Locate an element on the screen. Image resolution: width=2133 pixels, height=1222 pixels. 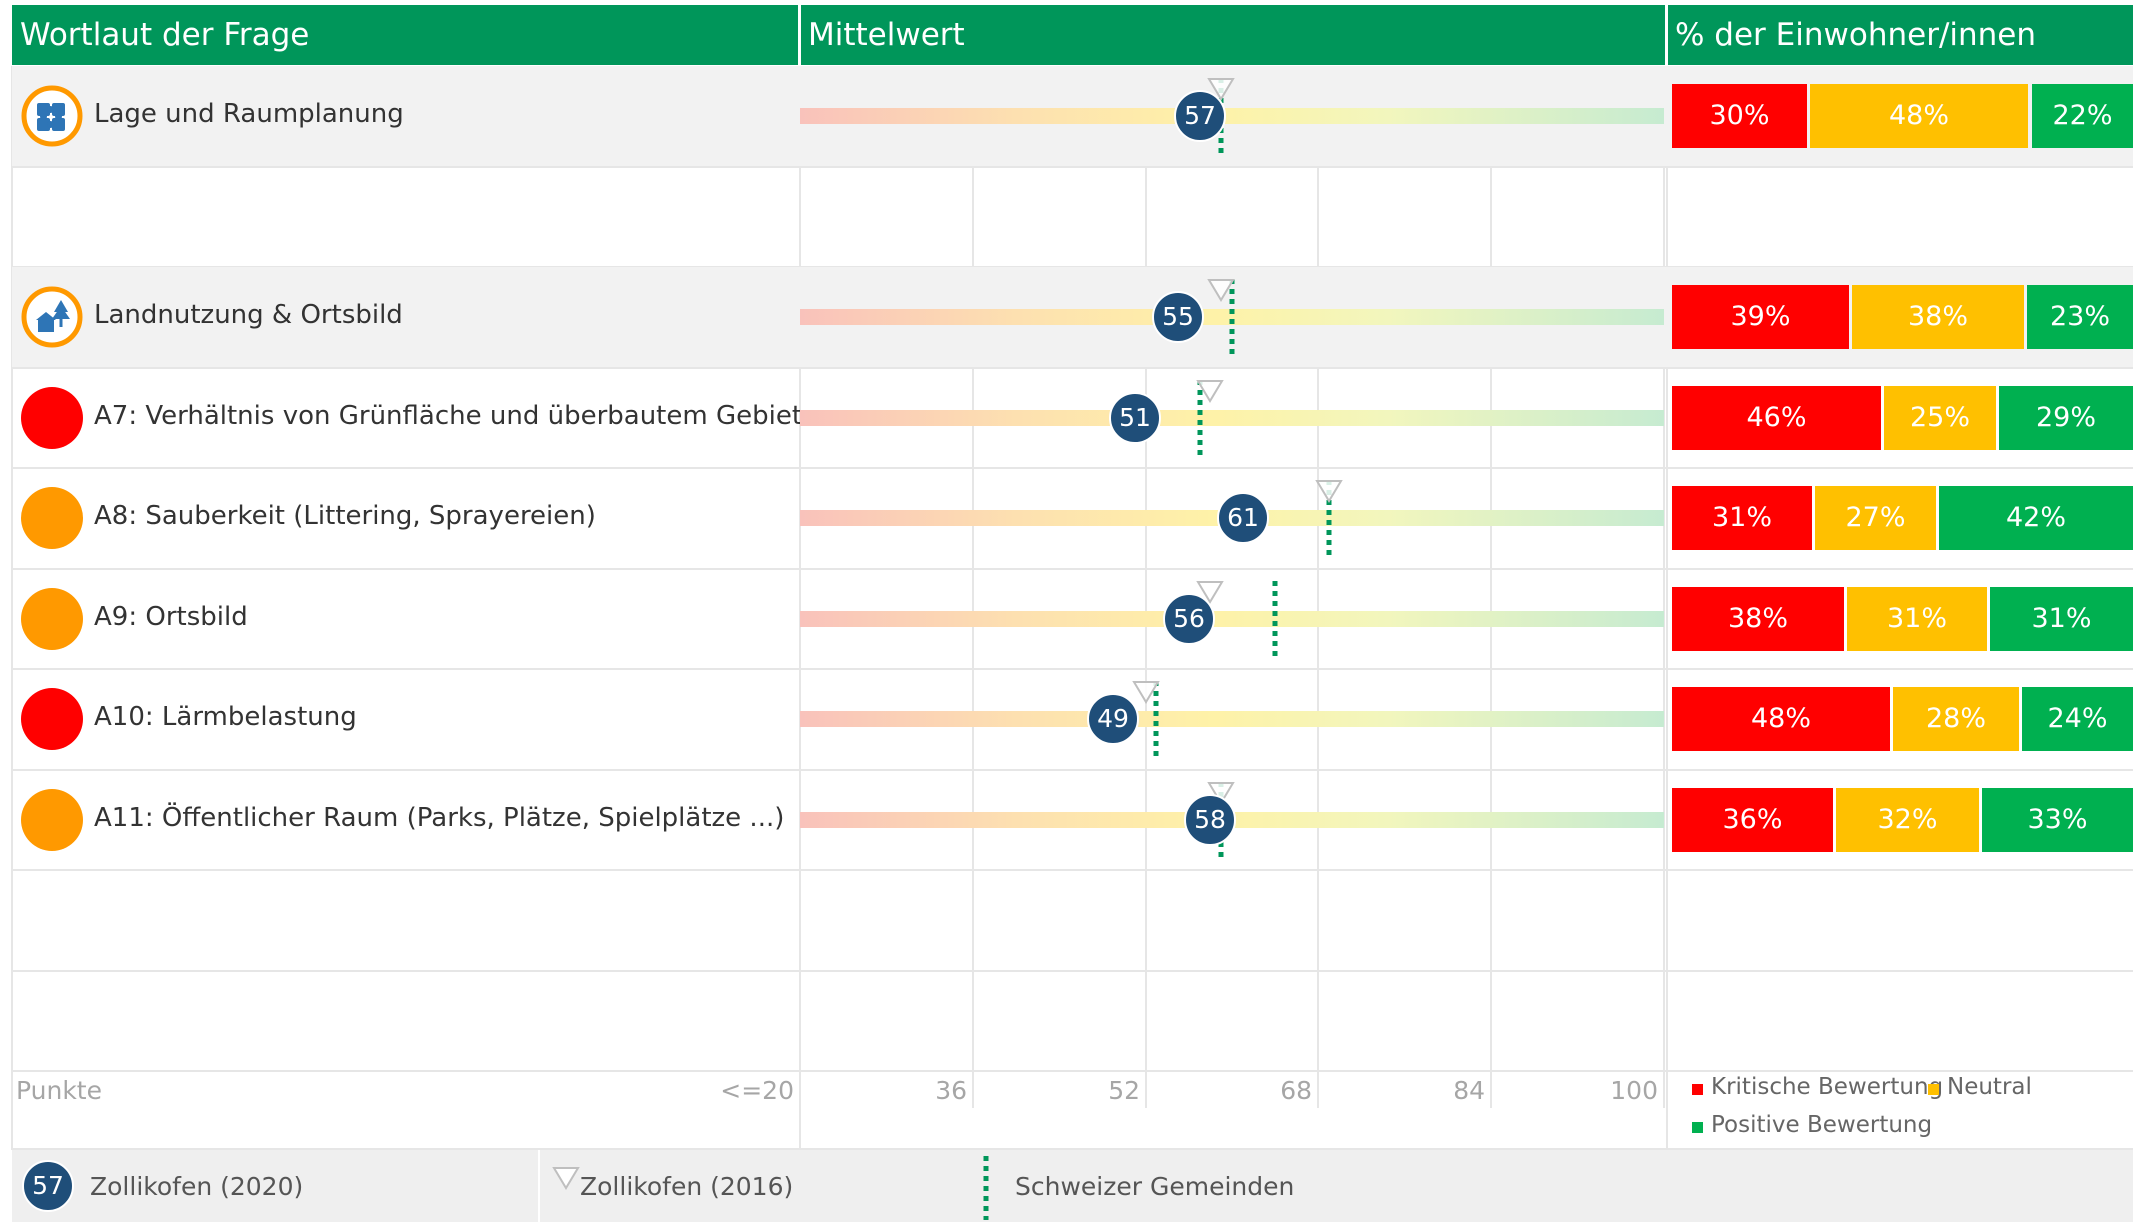
marker-2020-value: 56 is located at coordinates (1189, 618).